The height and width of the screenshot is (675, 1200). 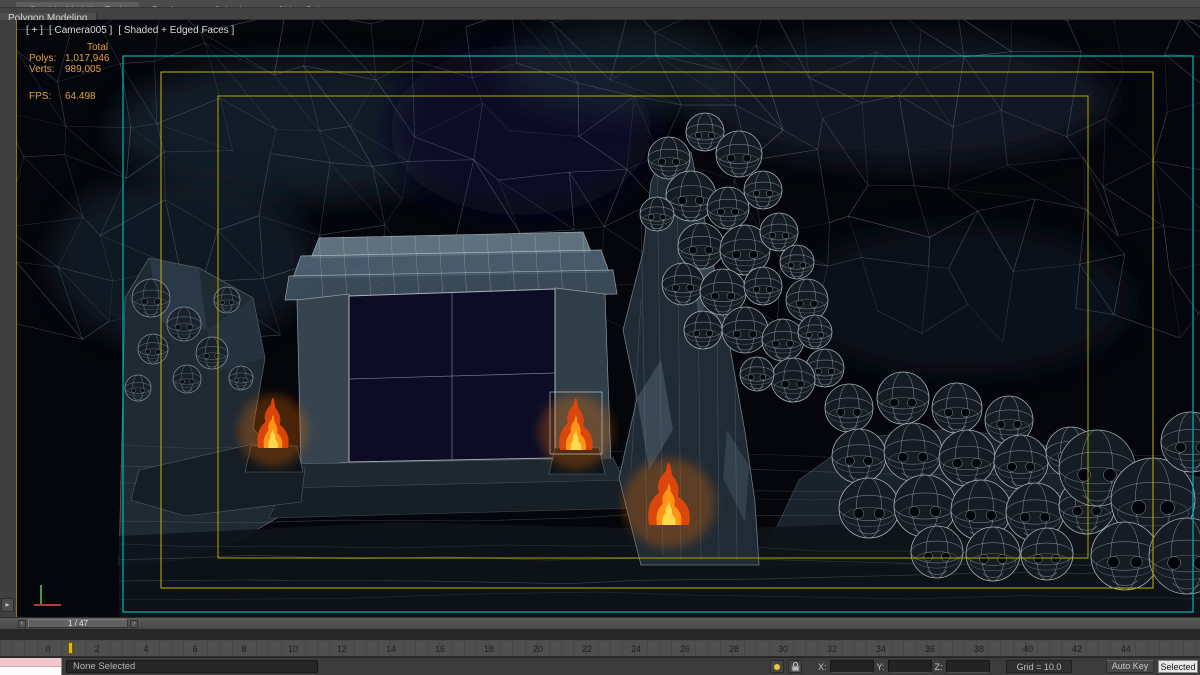 I want to click on maxscript-mini-listener, so click(x=31, y=666).